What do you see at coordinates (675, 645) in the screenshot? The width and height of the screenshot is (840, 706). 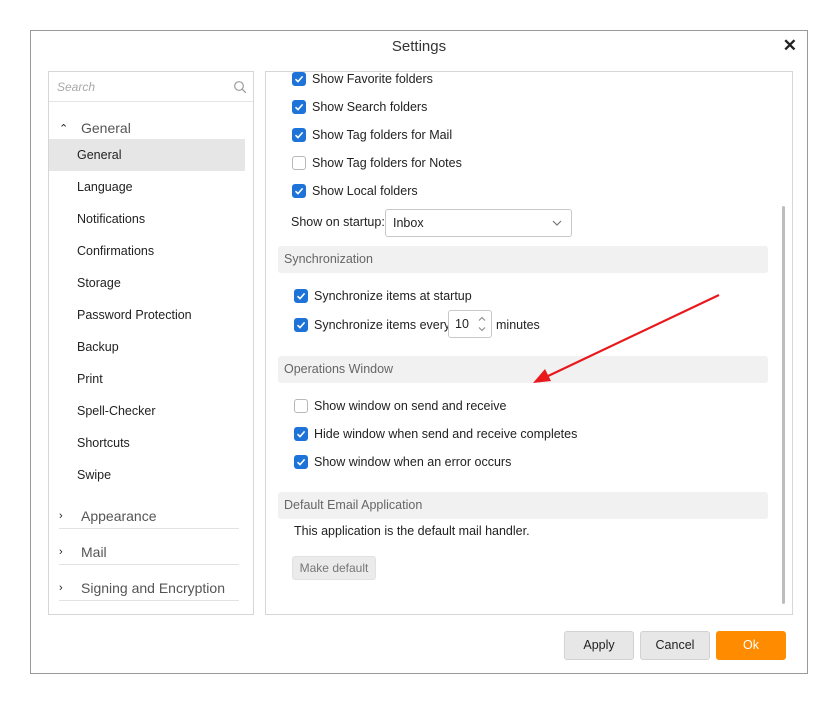 I see `cancel-button: Cancel` at bounding box center [675, 645].